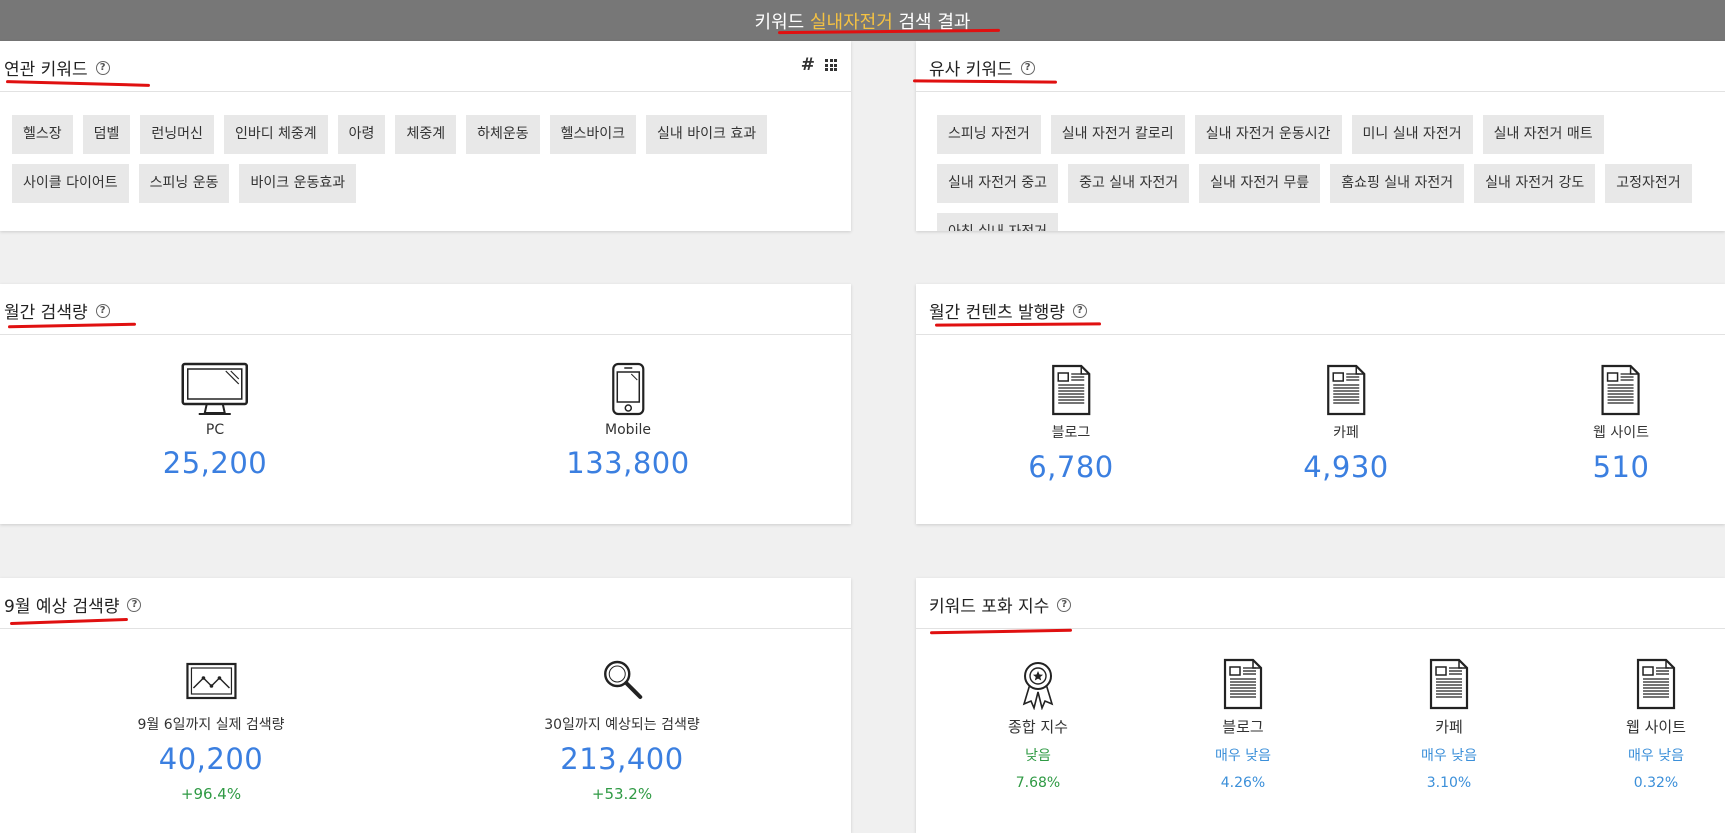 The width and height of the screenshot is (1725, 833). What do you see at coordinates (425, 309) in the screenshot?
I see `panel-header: 월간 검색량 ?` at bounding box center [425, 309].